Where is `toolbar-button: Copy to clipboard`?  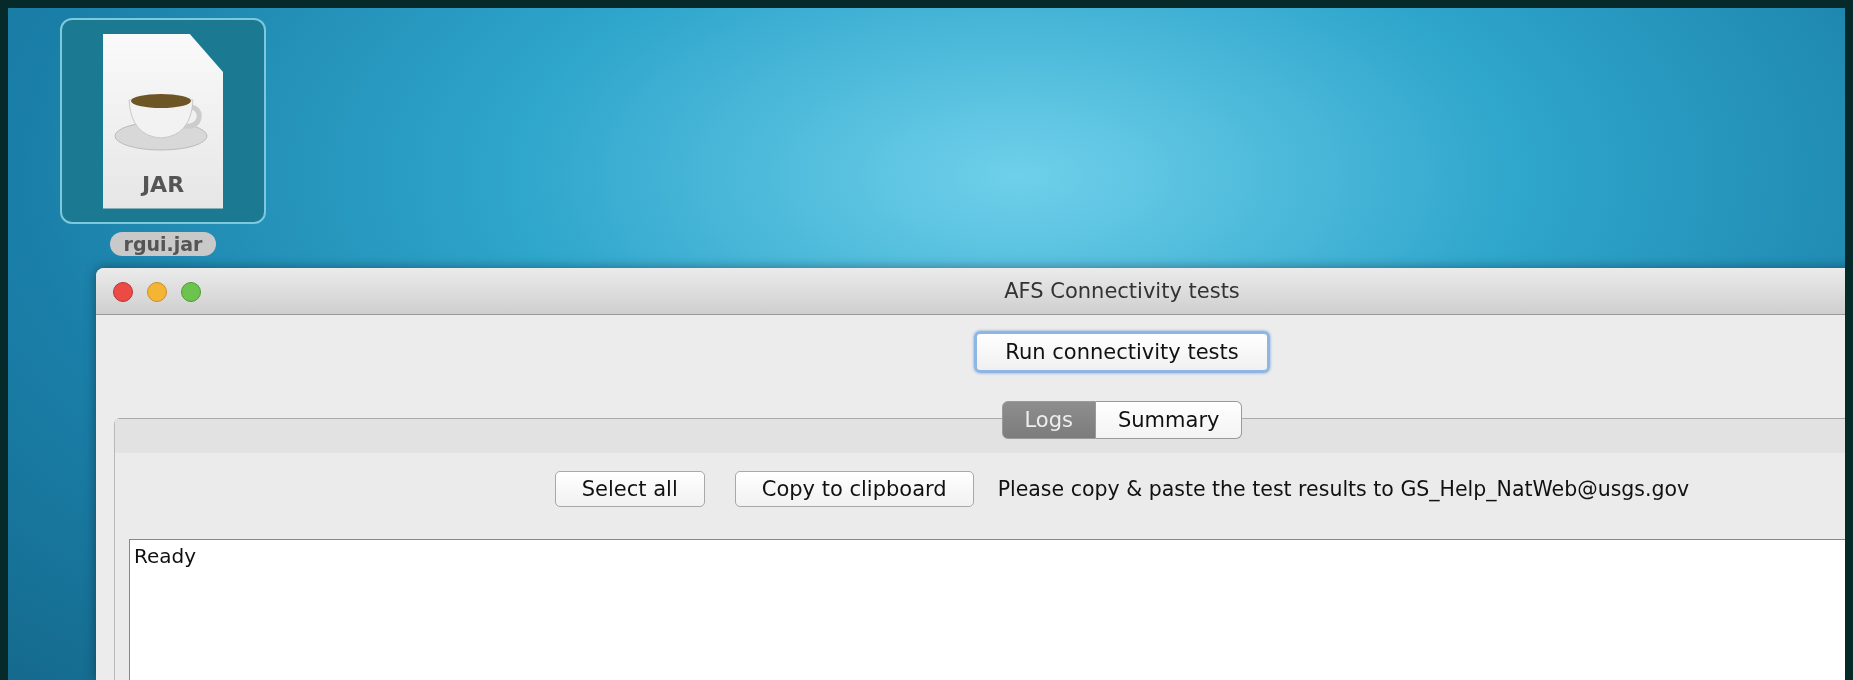 toolbar-button: Copy to clipboard is located at coordinates (854, 489).